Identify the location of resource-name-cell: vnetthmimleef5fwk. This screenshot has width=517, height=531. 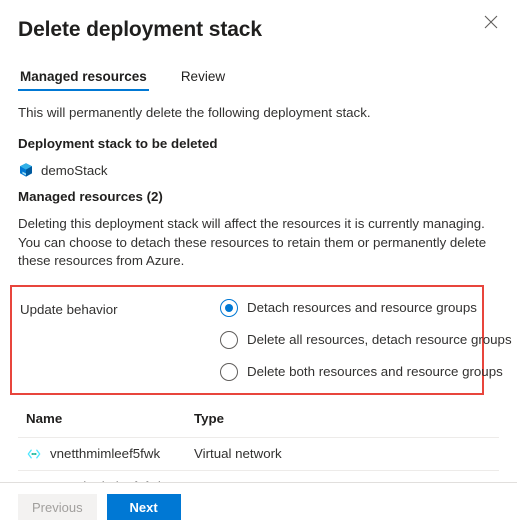
(106, 454).